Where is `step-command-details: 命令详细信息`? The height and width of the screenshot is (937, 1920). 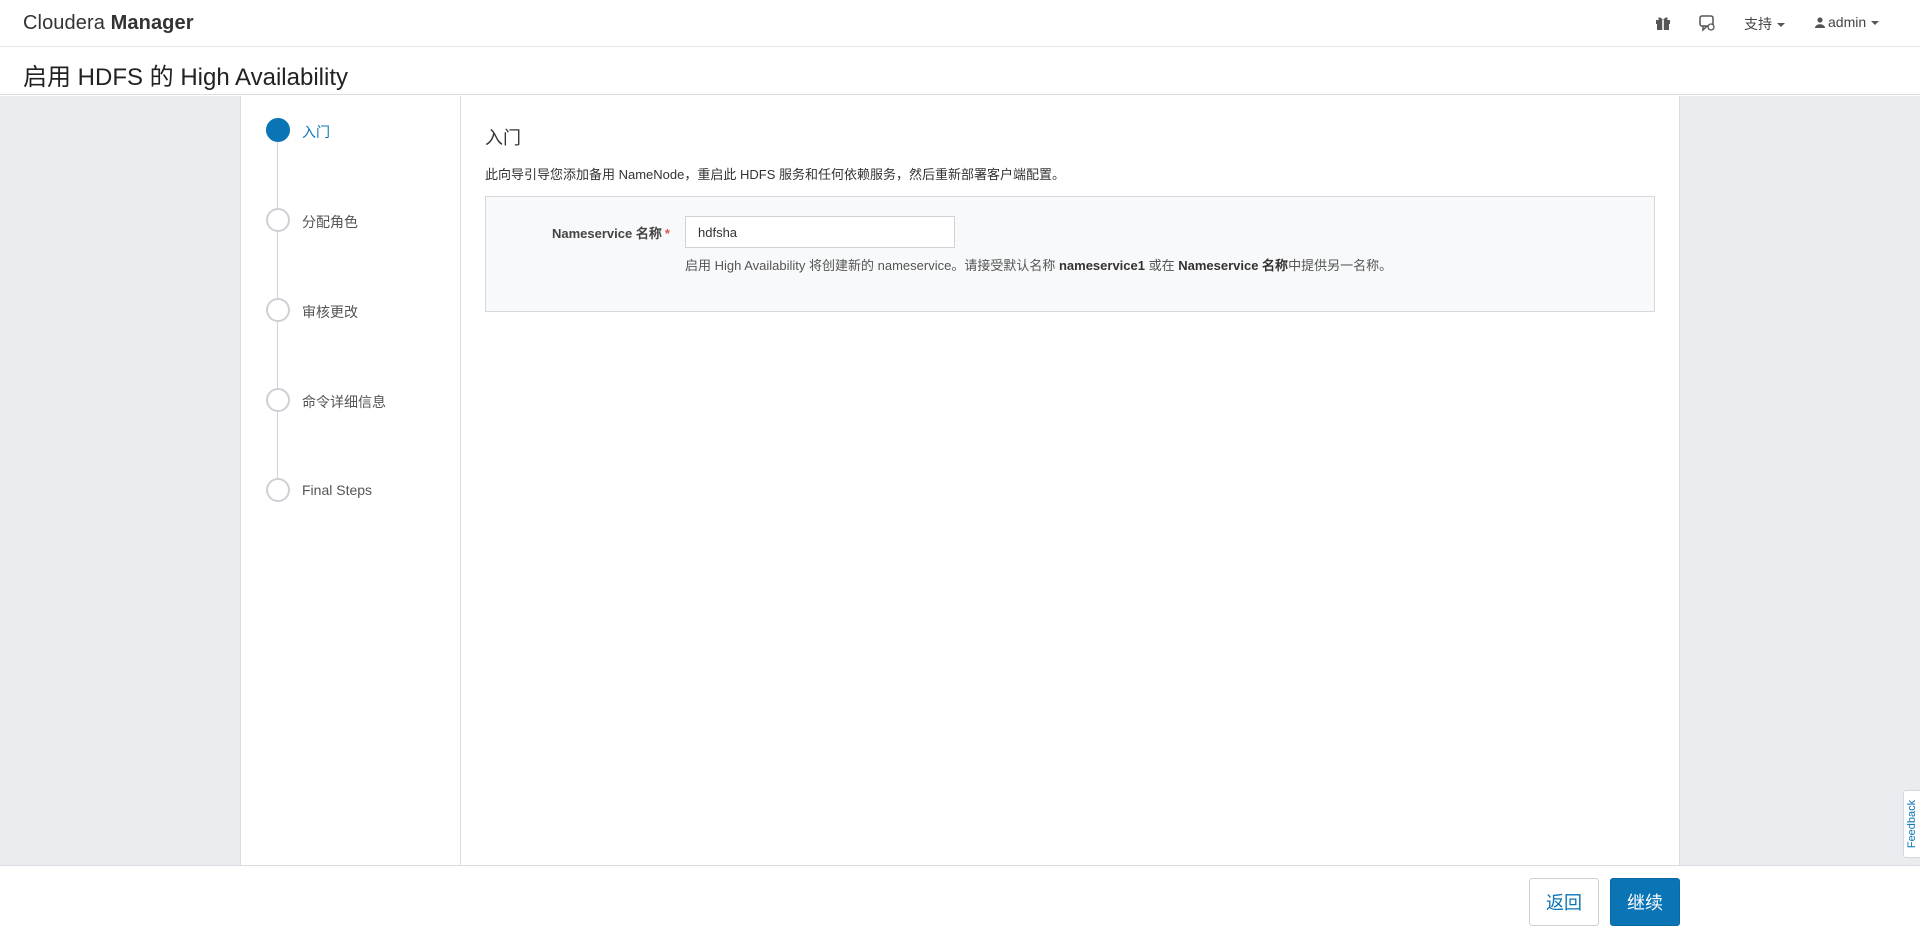 step-command-details: 命令详细信息 is located at coordinates (361, 400).